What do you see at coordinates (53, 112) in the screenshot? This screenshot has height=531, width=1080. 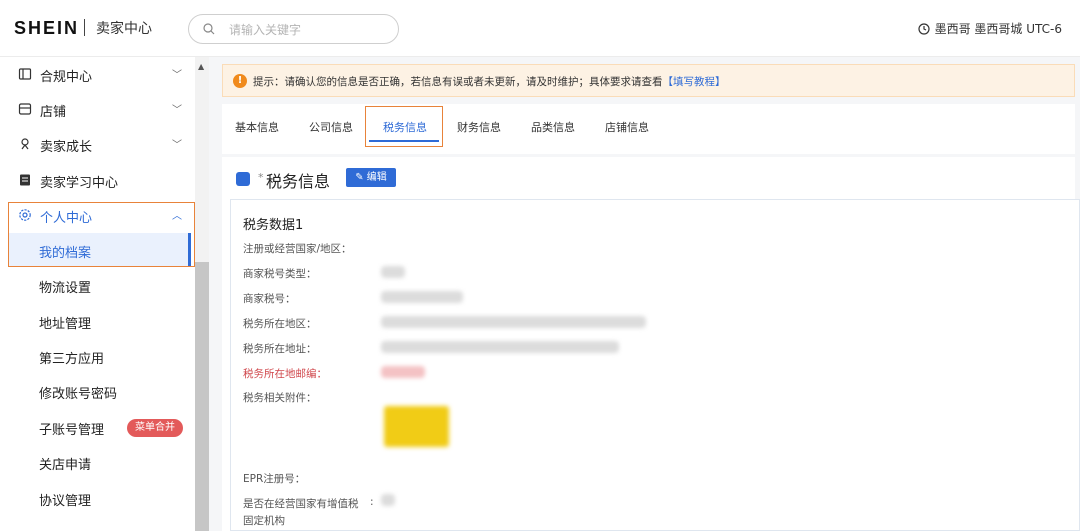 I see `sidebar-item-label: 店铺` at bounding box center [53, 112].